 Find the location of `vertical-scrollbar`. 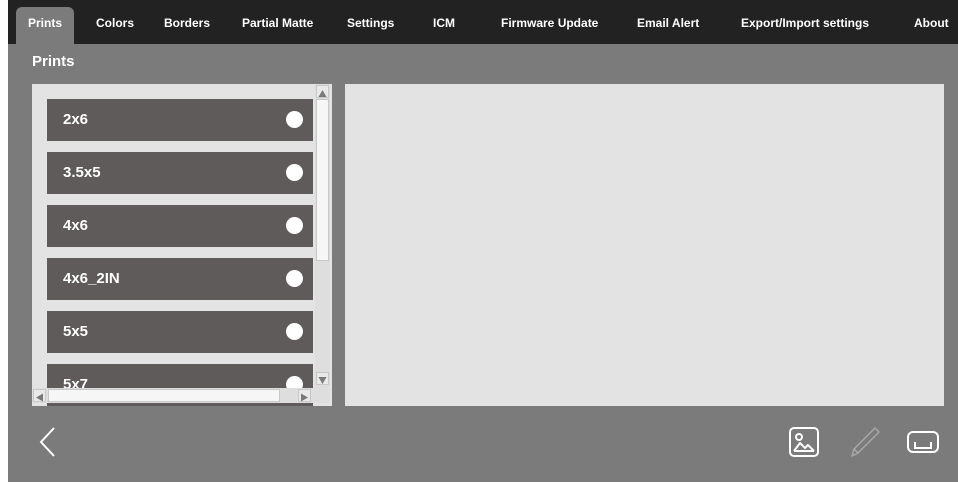

vertical-scrollbar is located at coordinates (322, 236).